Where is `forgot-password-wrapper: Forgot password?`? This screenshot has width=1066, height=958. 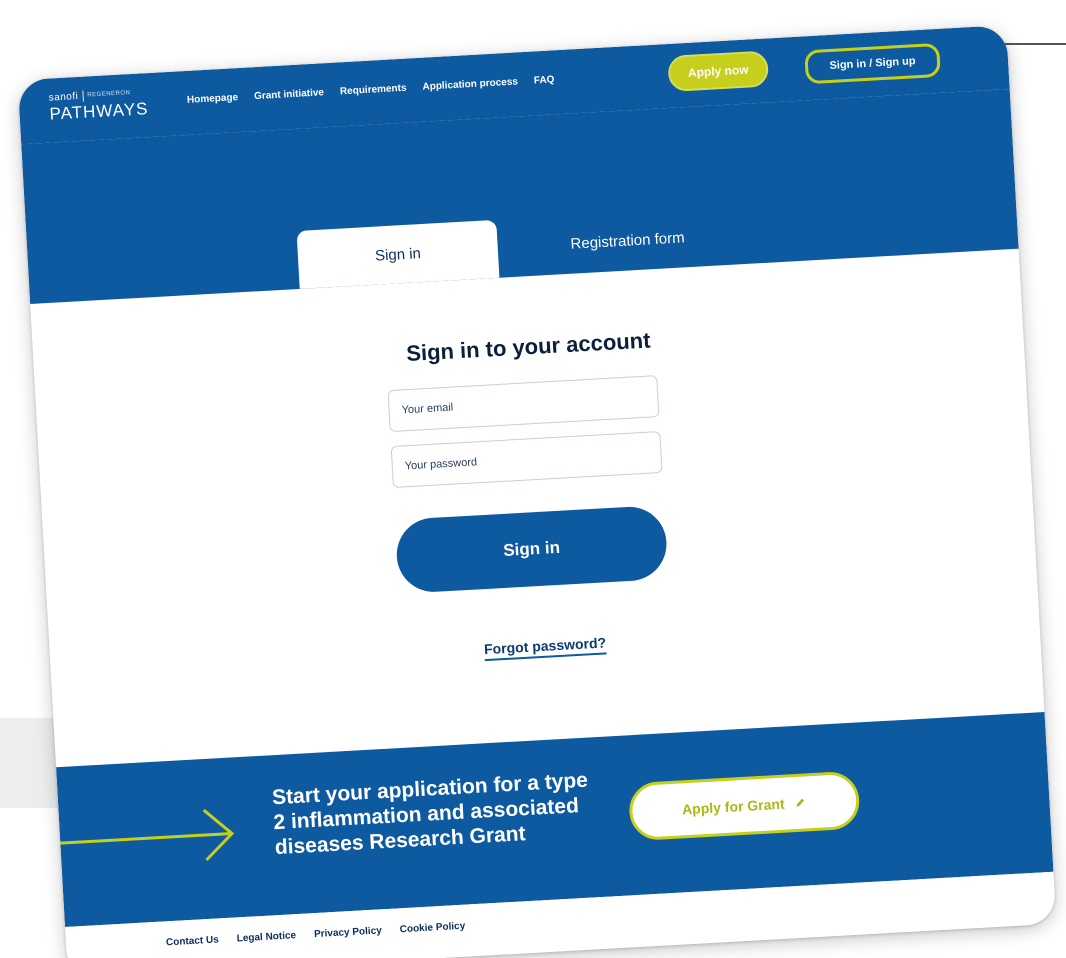 forgot-password-wrapper: Forgot password? is located at coordinates (544, 645).